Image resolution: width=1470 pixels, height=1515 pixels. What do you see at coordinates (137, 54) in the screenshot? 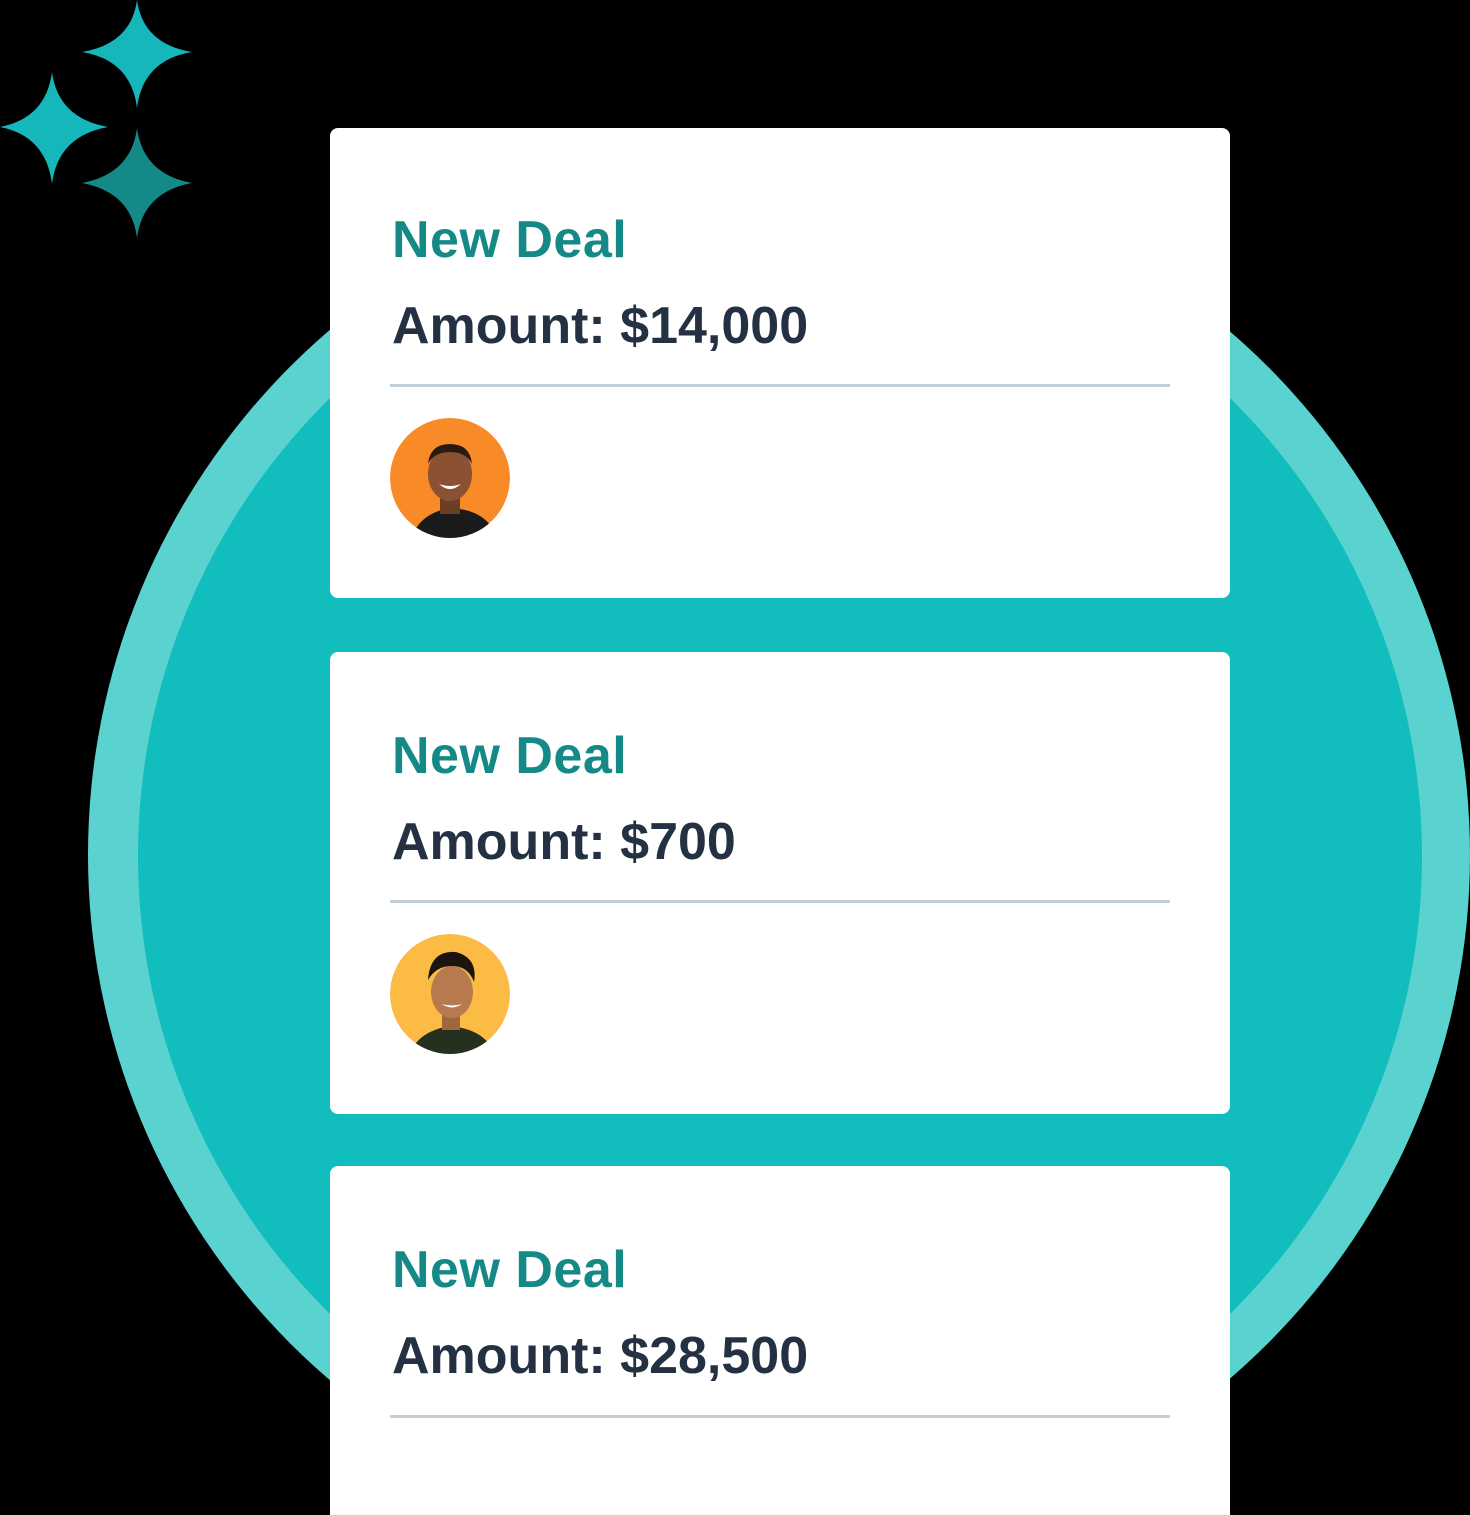
I see `sparkle-top` at bounding box center [137, 54].